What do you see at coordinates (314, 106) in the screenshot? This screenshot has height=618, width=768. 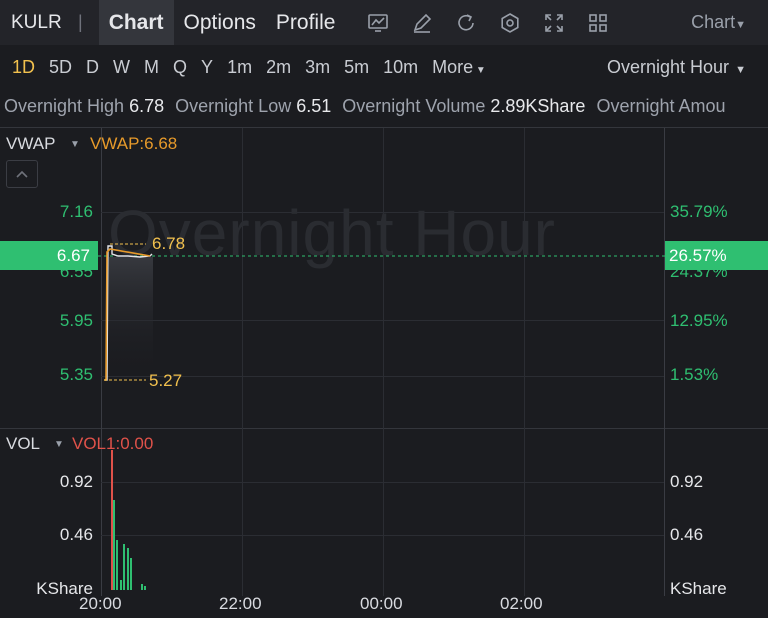 I see `low-value: 6.51` at bounding box center [314, 106].